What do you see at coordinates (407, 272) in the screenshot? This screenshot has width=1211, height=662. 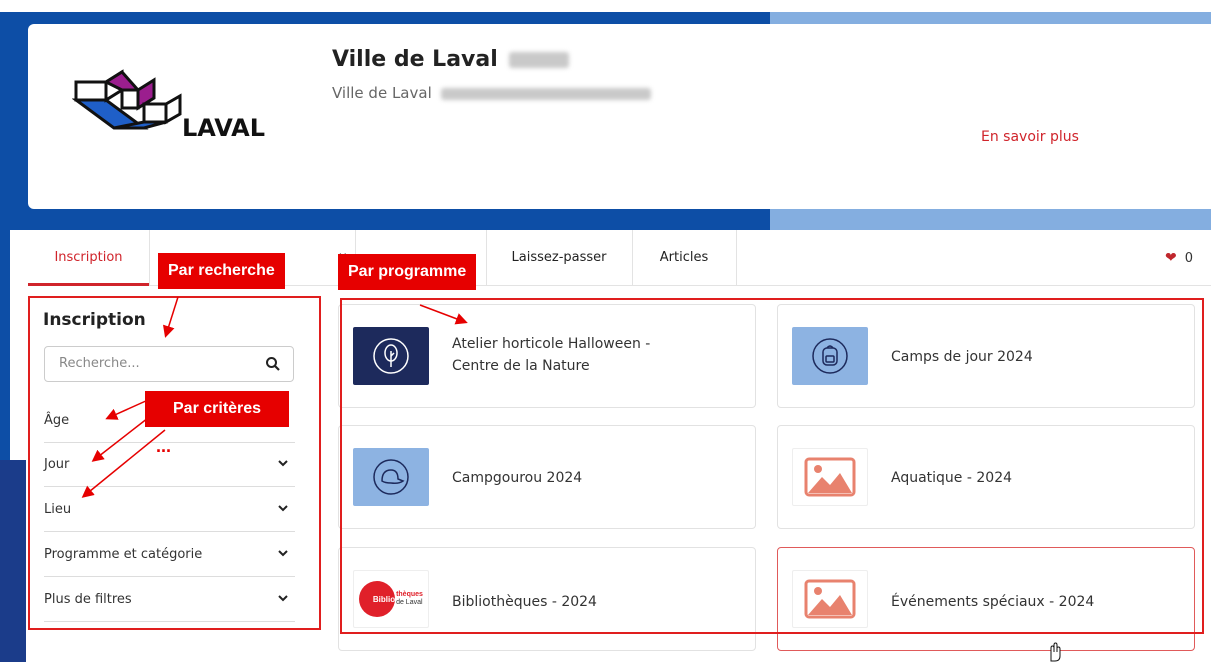 I see `annotation-par-programme: Par programme` at bounding box center [407, 272].